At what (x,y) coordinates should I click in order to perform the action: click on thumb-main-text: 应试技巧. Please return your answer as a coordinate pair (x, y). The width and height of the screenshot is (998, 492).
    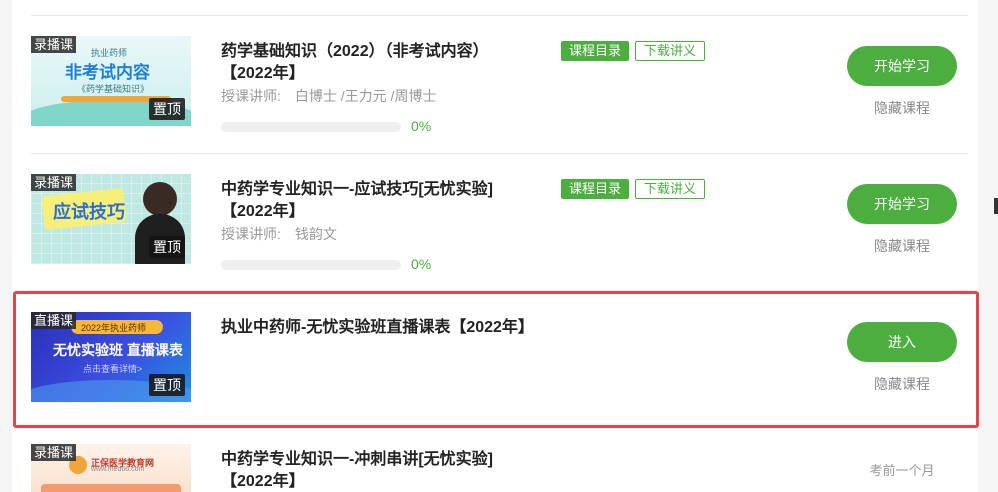
    Looking at the image, I should click on (89, 212).